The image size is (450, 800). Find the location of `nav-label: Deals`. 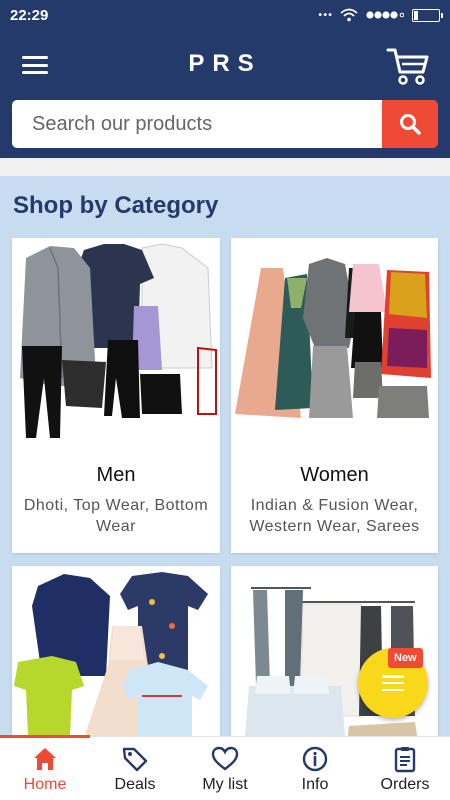

nav-label: Deals is located at coordinates (135, 784).